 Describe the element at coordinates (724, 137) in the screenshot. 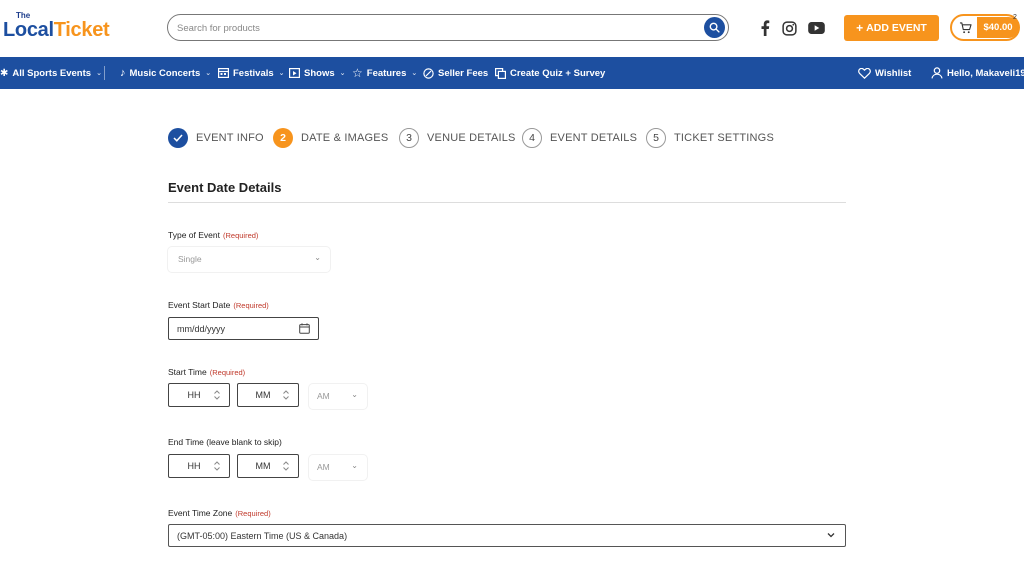

I see `step-label: TICKET SETTINGS` at that location.